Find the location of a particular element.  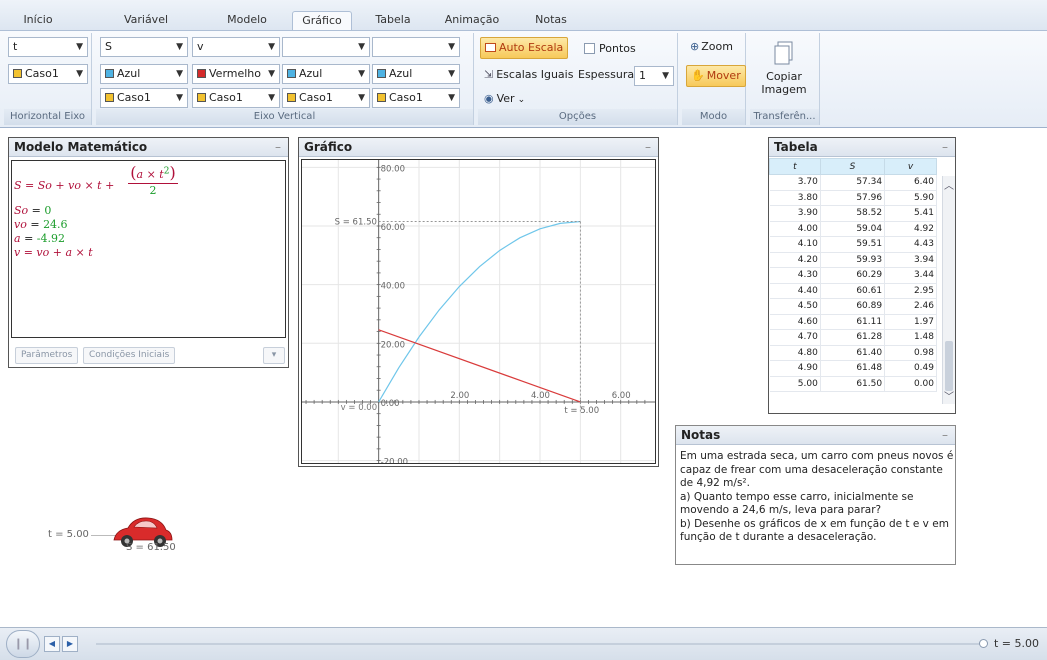

tab-variavel-independente: Variável Independente is located at coordinates (146, 27).